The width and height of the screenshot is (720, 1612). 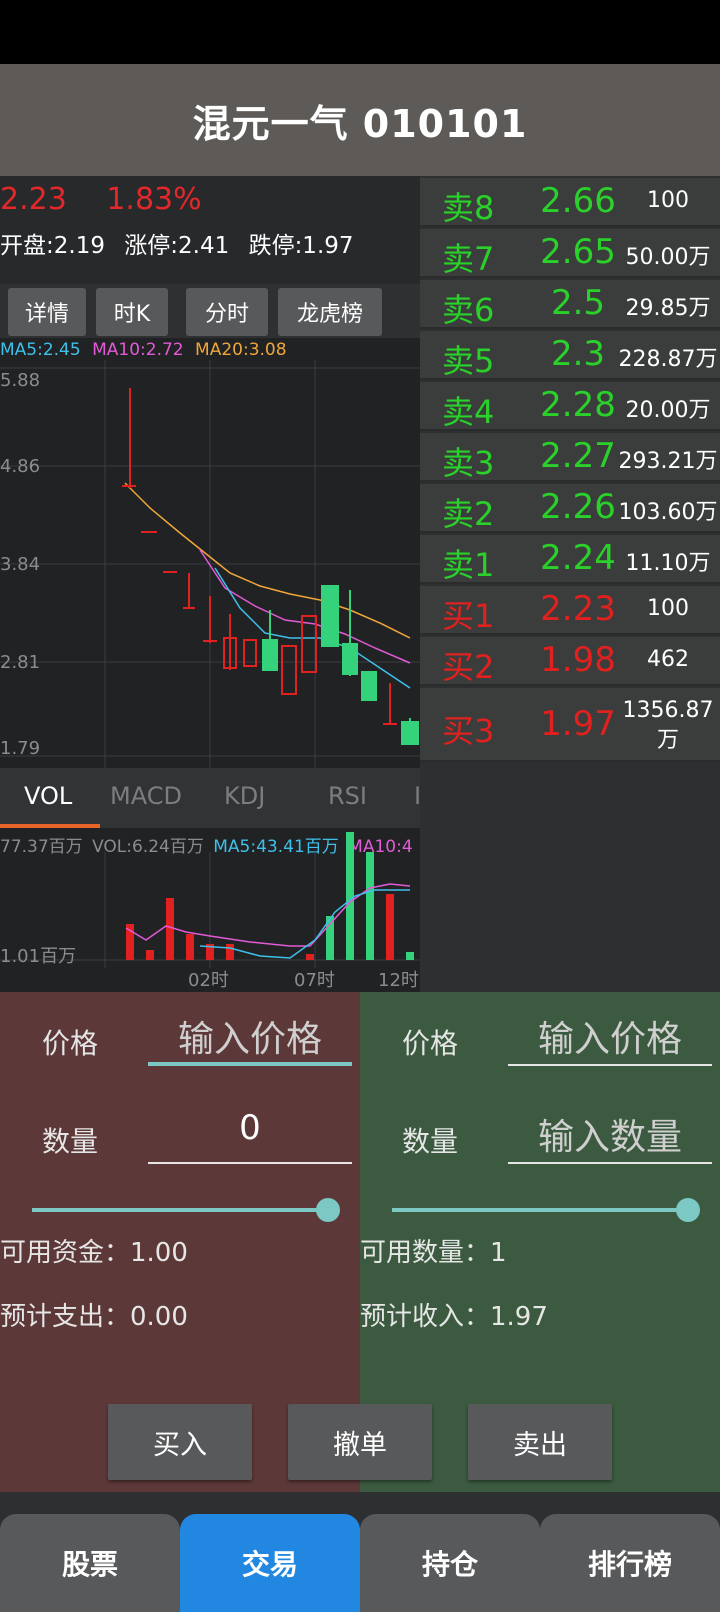 I want to click on expected-income: 预计收入：1.97, so click(x=454, y=1317).